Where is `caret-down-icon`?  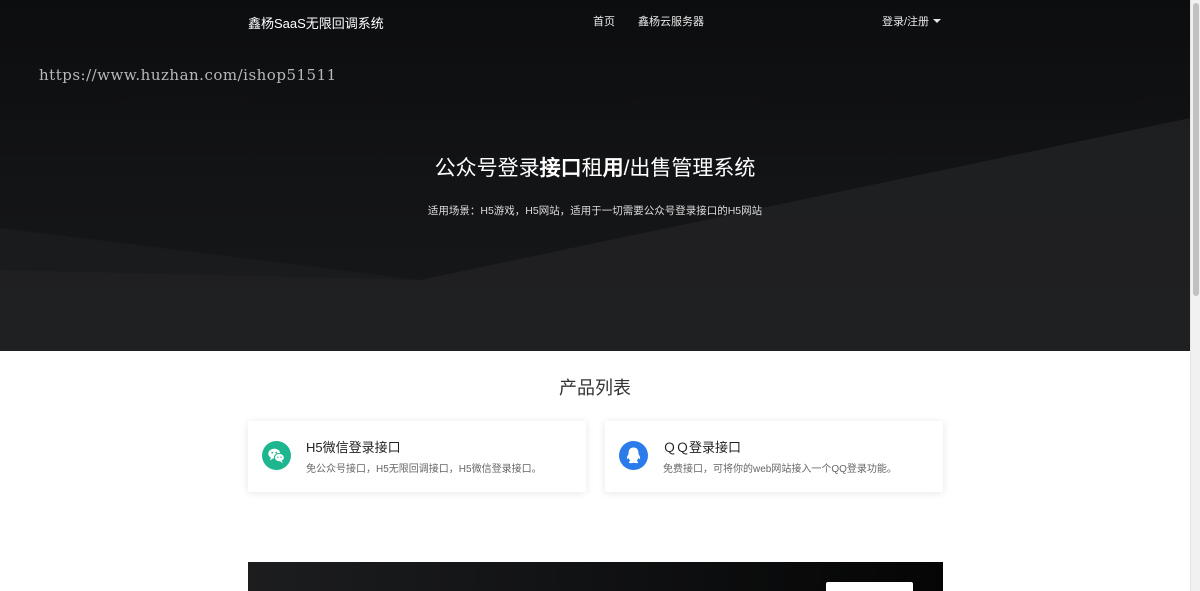 caret-down-icon is located at coordinates (937, 21).